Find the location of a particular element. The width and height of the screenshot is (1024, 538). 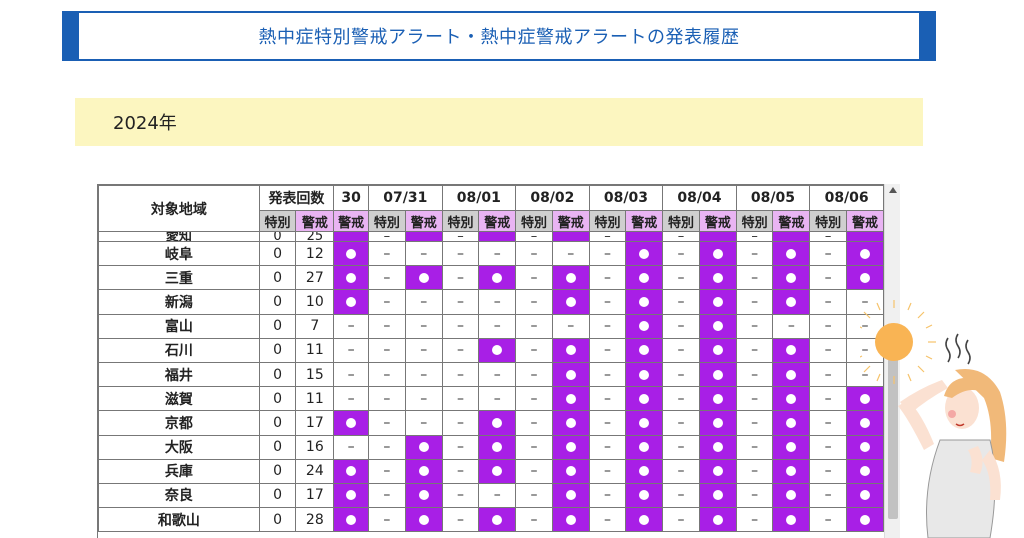

region-name: 三重 is located at coordinates (179, 278).